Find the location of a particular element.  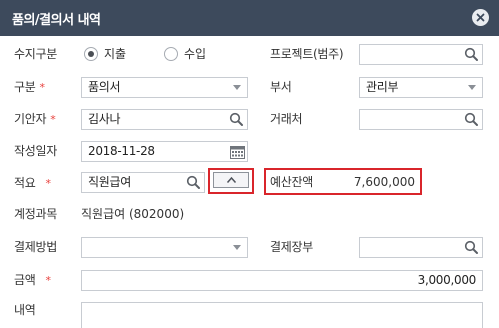

department-value: 관리부 is located at coordinates (382, 87).